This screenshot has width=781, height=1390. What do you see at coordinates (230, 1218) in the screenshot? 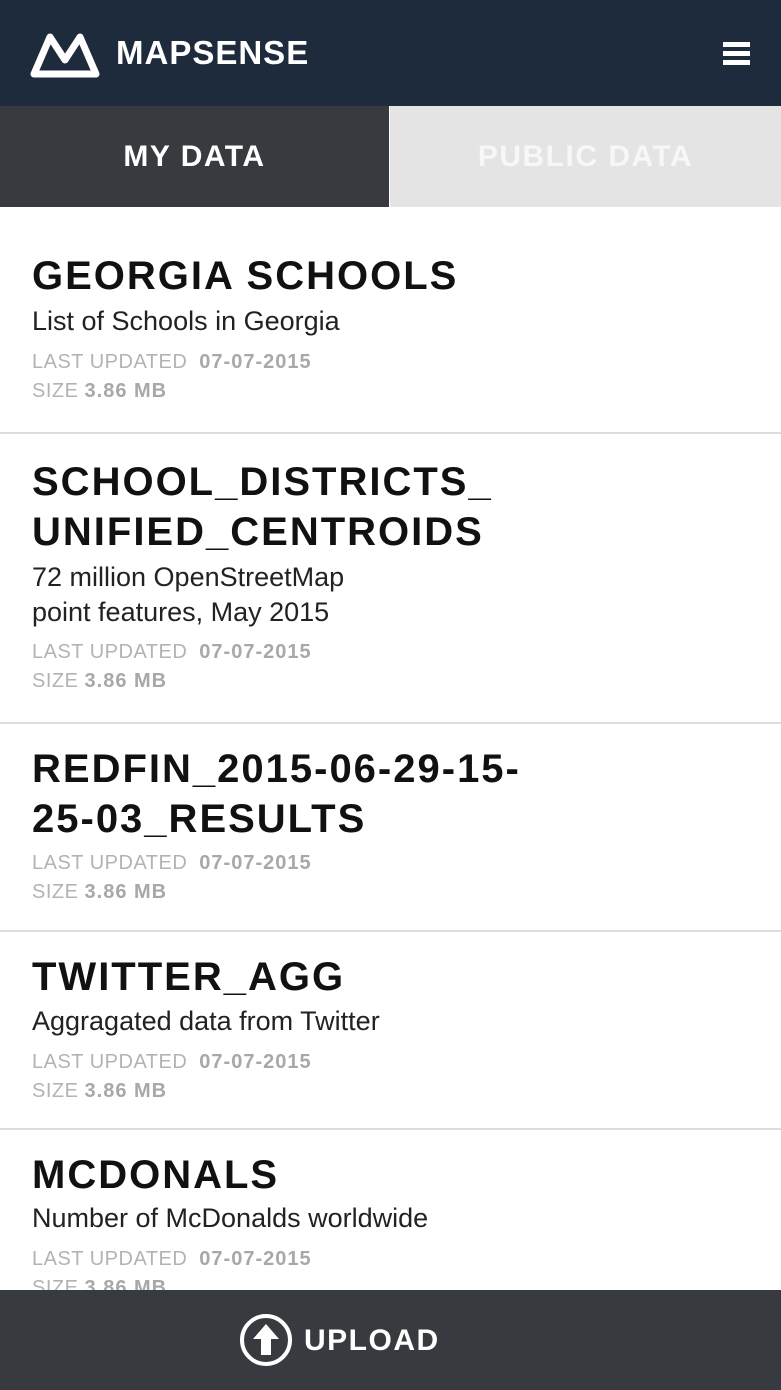
I see `dataset-description: Number of McDonalds worldwide` at bounding box center [230, 1218].